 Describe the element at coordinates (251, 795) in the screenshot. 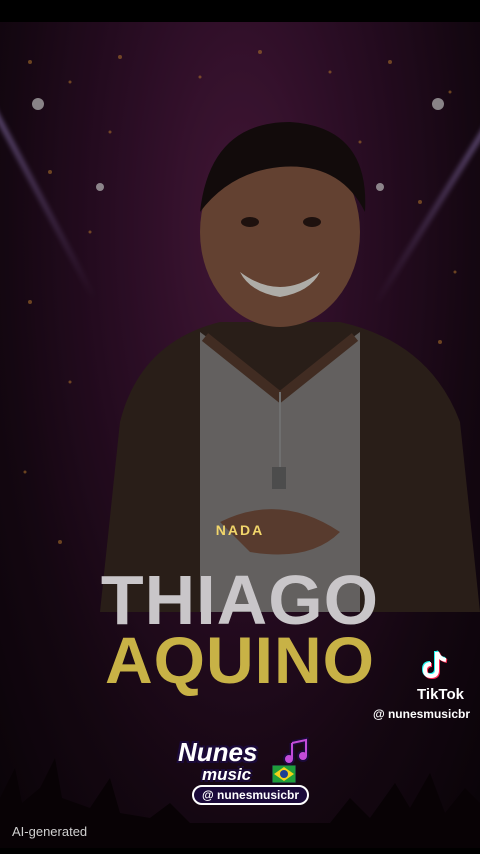

I see `badge-handle: @ nunesmusicbr` at that location.